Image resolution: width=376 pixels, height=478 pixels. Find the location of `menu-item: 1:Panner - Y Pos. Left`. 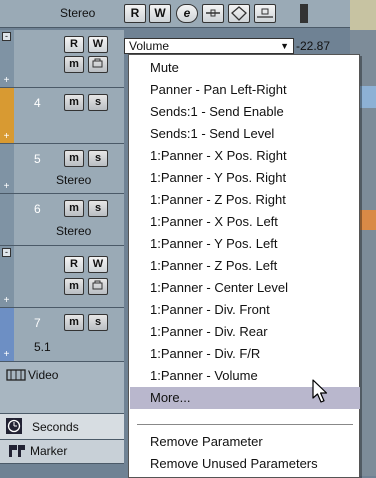

menu-item: 1:Panner - Y Pos. Left is located at coordinates (245, 244).